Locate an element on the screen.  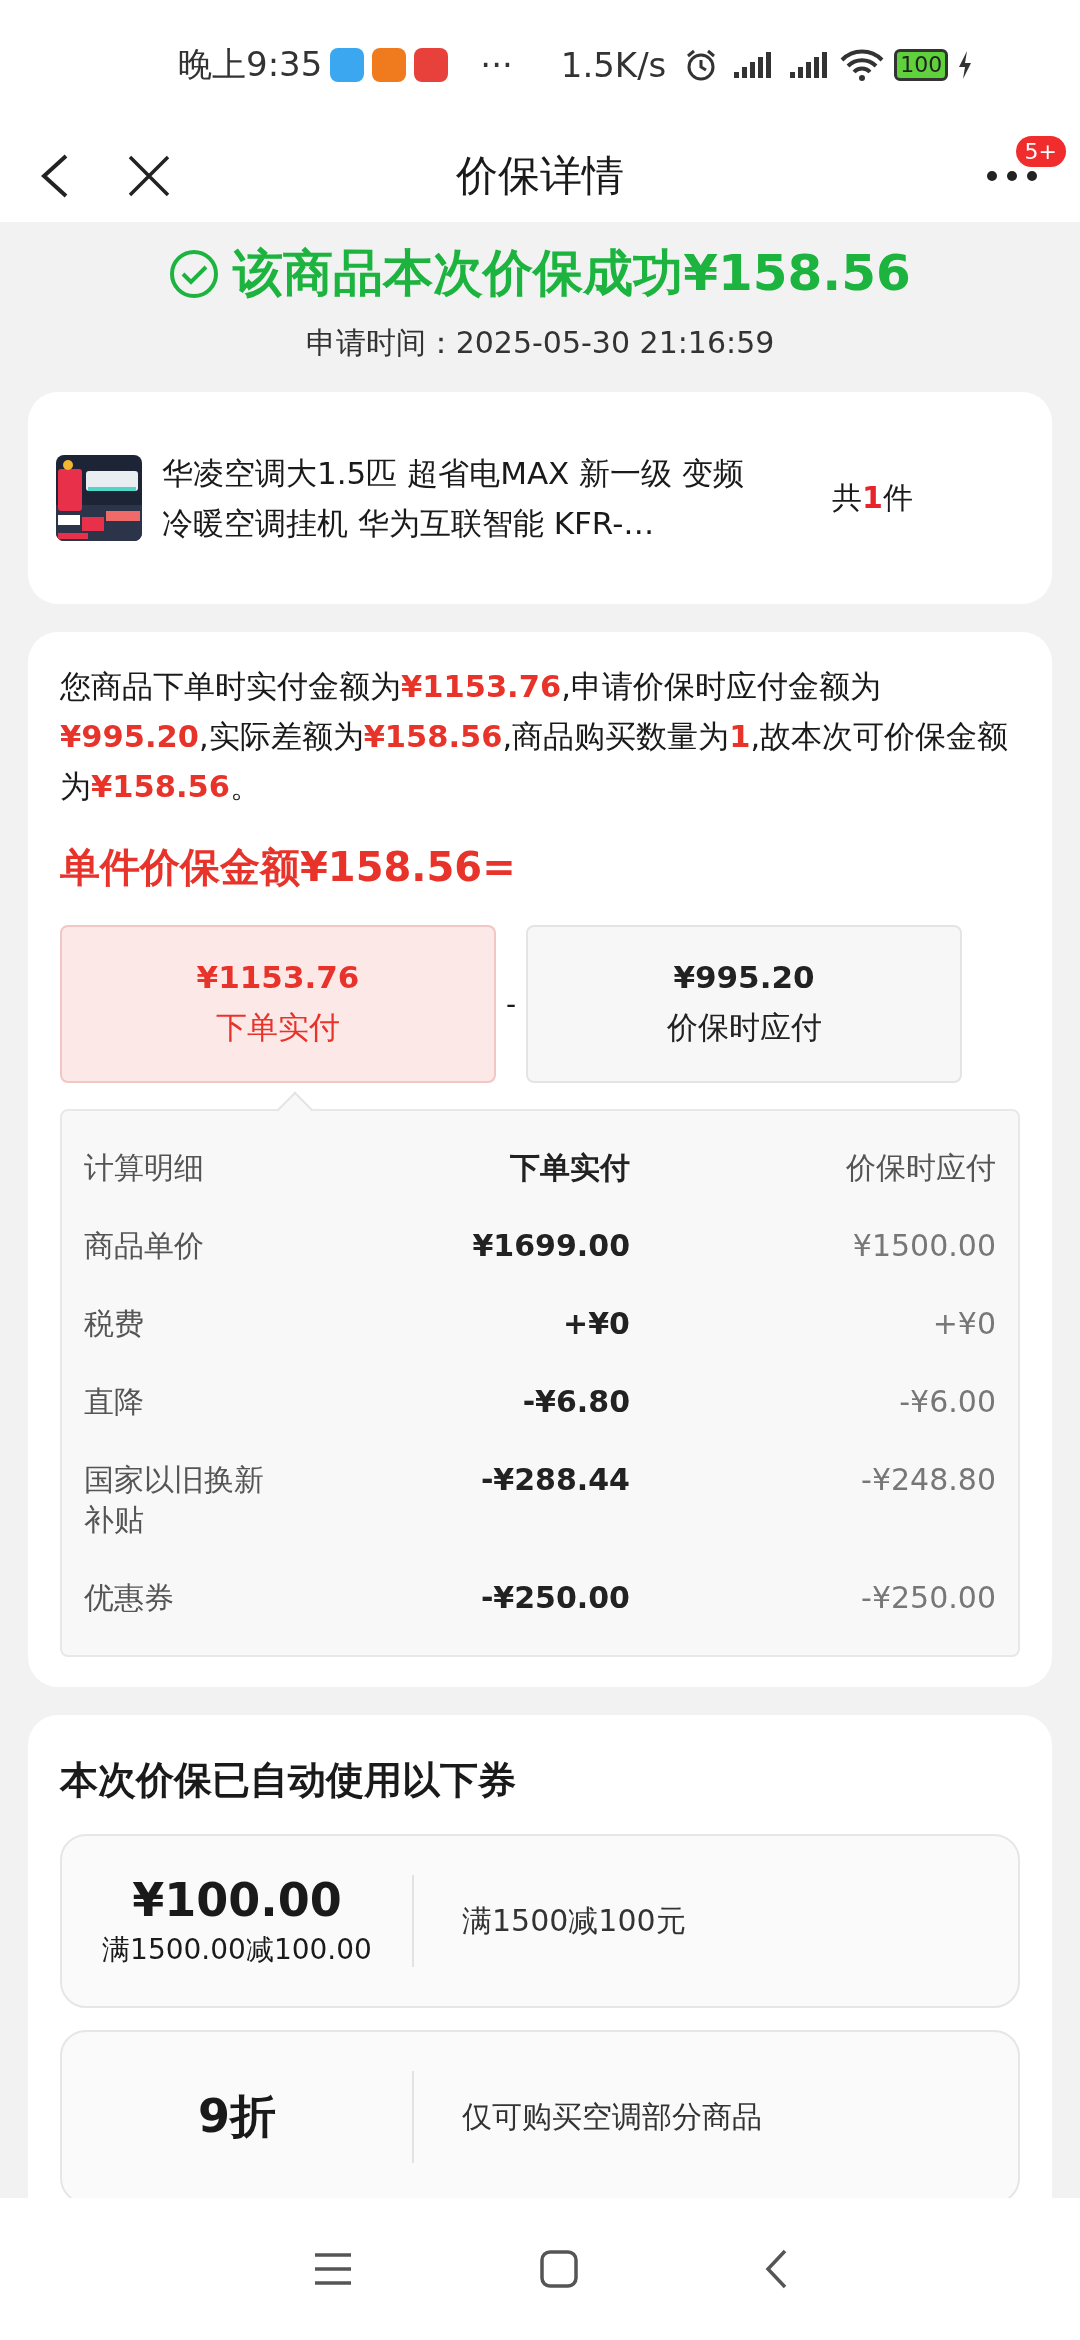
table-cell-text: ¥1500.00 is located at coordinates (923, 1246).